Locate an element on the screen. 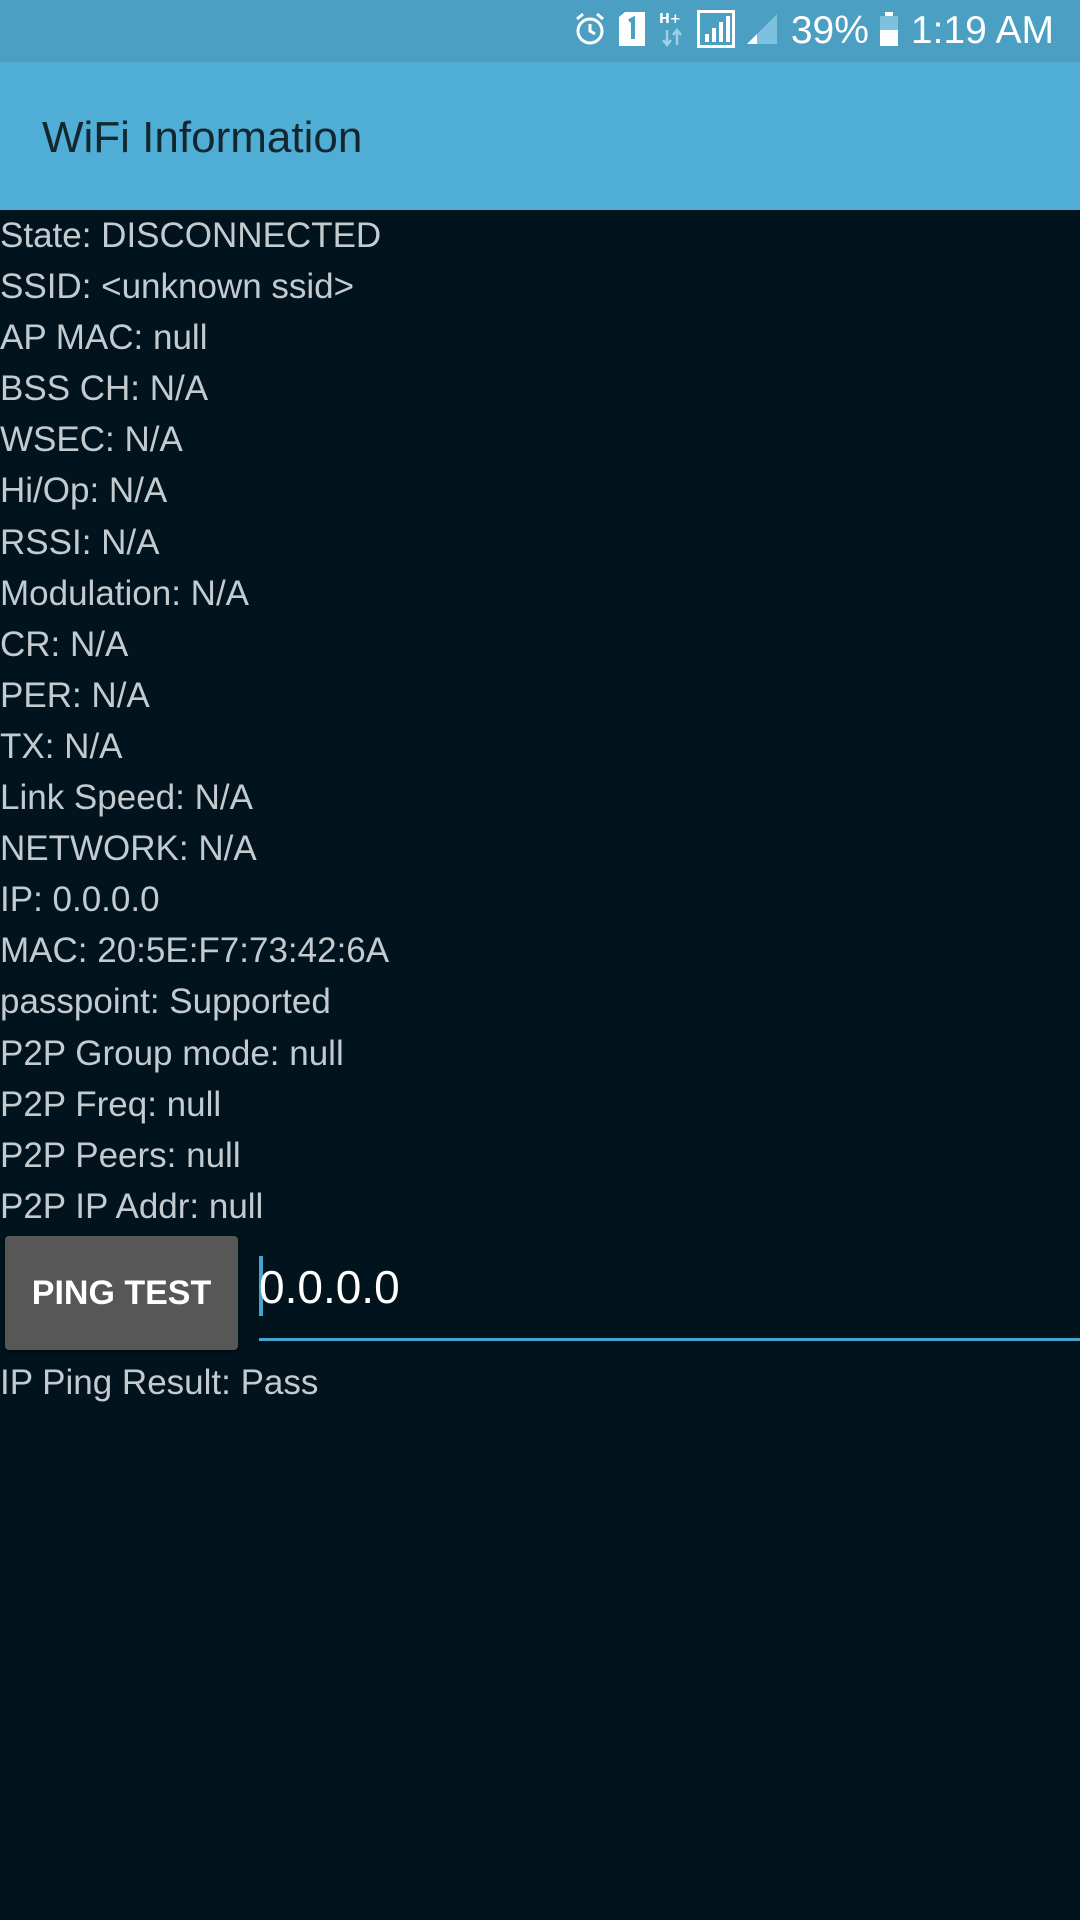 This screenshot has height=1920, width=1080. info-link-speed: Link Speed: N/A is located at coordinates (126, 798).